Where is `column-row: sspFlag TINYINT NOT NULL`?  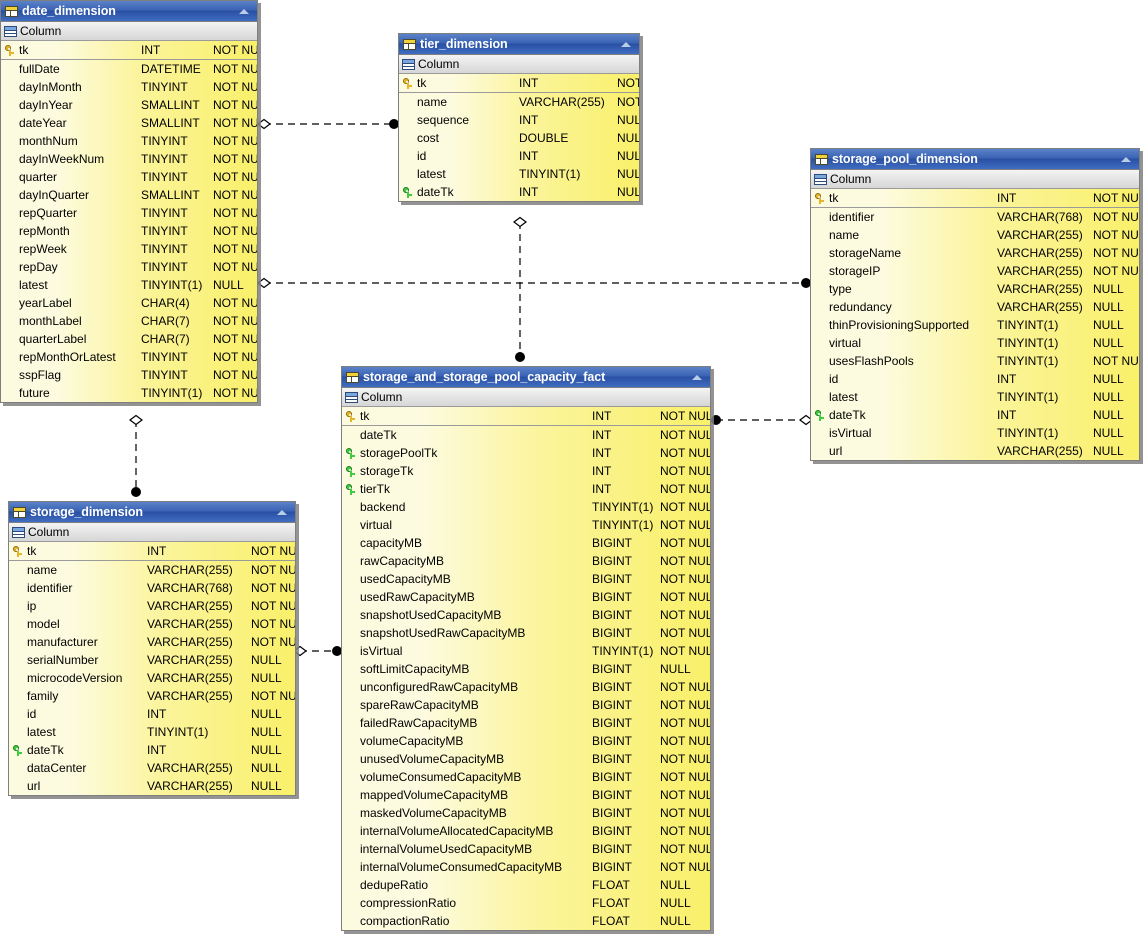 column-row: sspFlag TINYINT NOT NULL is located at coordinates (129, 375).